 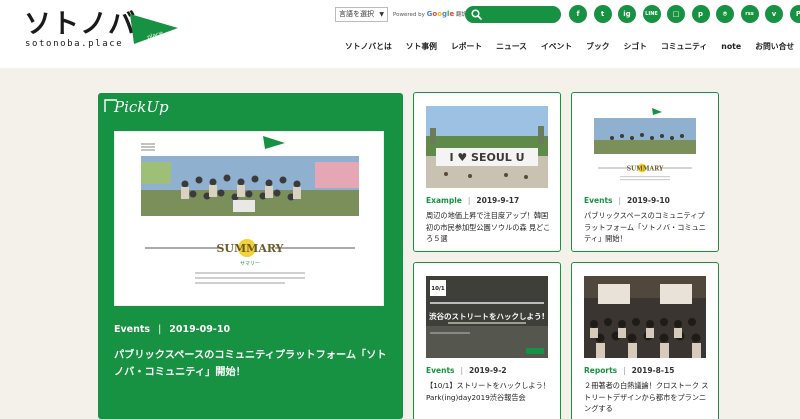 What do you see at coordinates (731, 47) in the screenshot?
I see `nav-item-note: note` at bounding box center [731, 47].